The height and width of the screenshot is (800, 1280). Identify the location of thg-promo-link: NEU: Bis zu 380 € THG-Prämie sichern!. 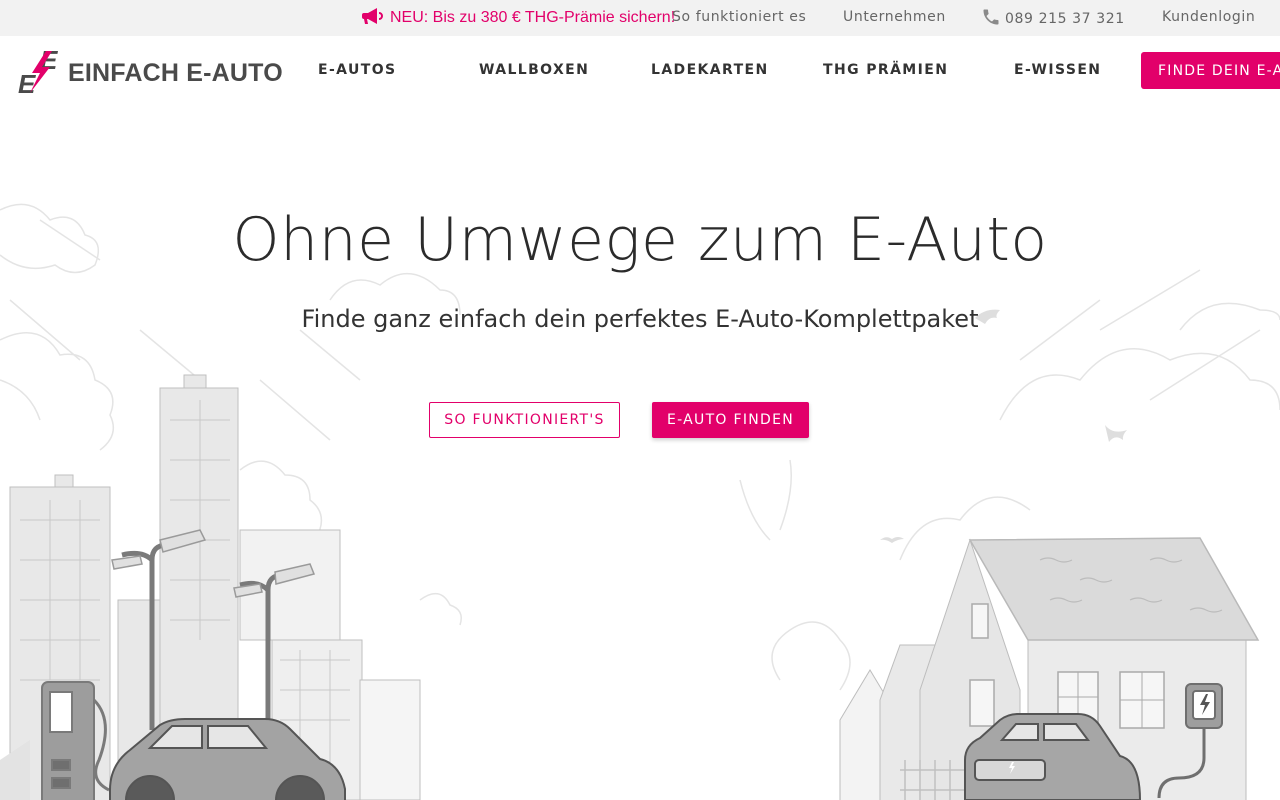
(518, 18).